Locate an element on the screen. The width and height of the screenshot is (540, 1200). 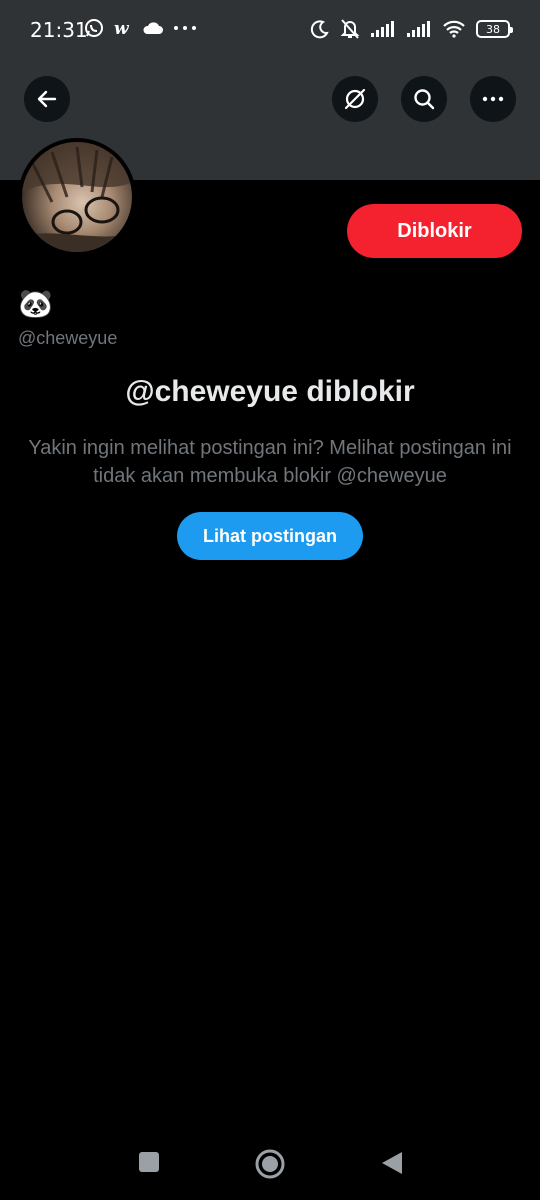
blocked-title: @cheweyue diblokir is located at coordinates (270, 391).